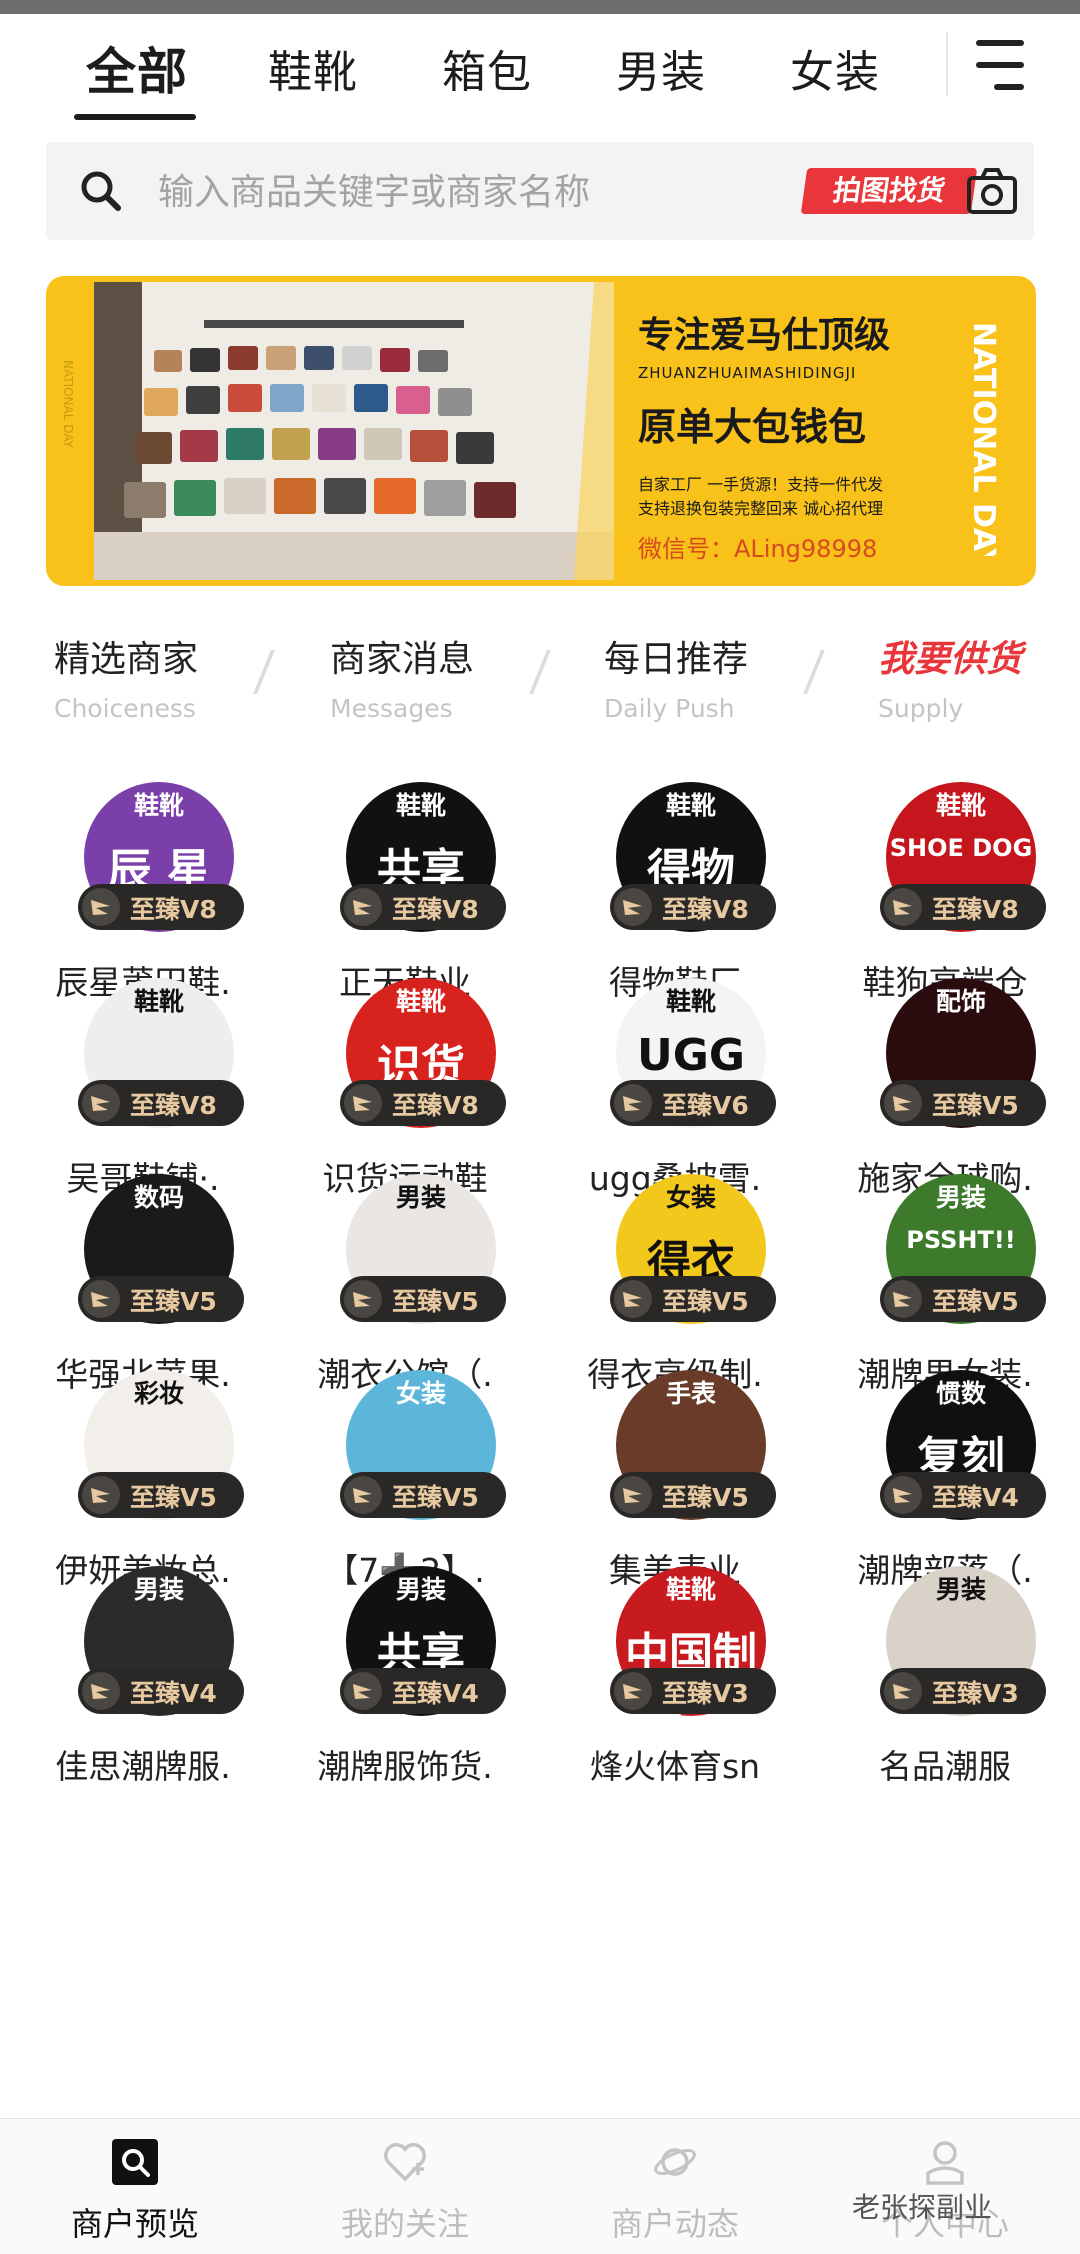 Image resolution: width=1080 pixels, height=2254 pixels. Describe the element at coordinates (405, 2186) in the screenshot. I see `nav-my-follows: 我的关注` at that location.